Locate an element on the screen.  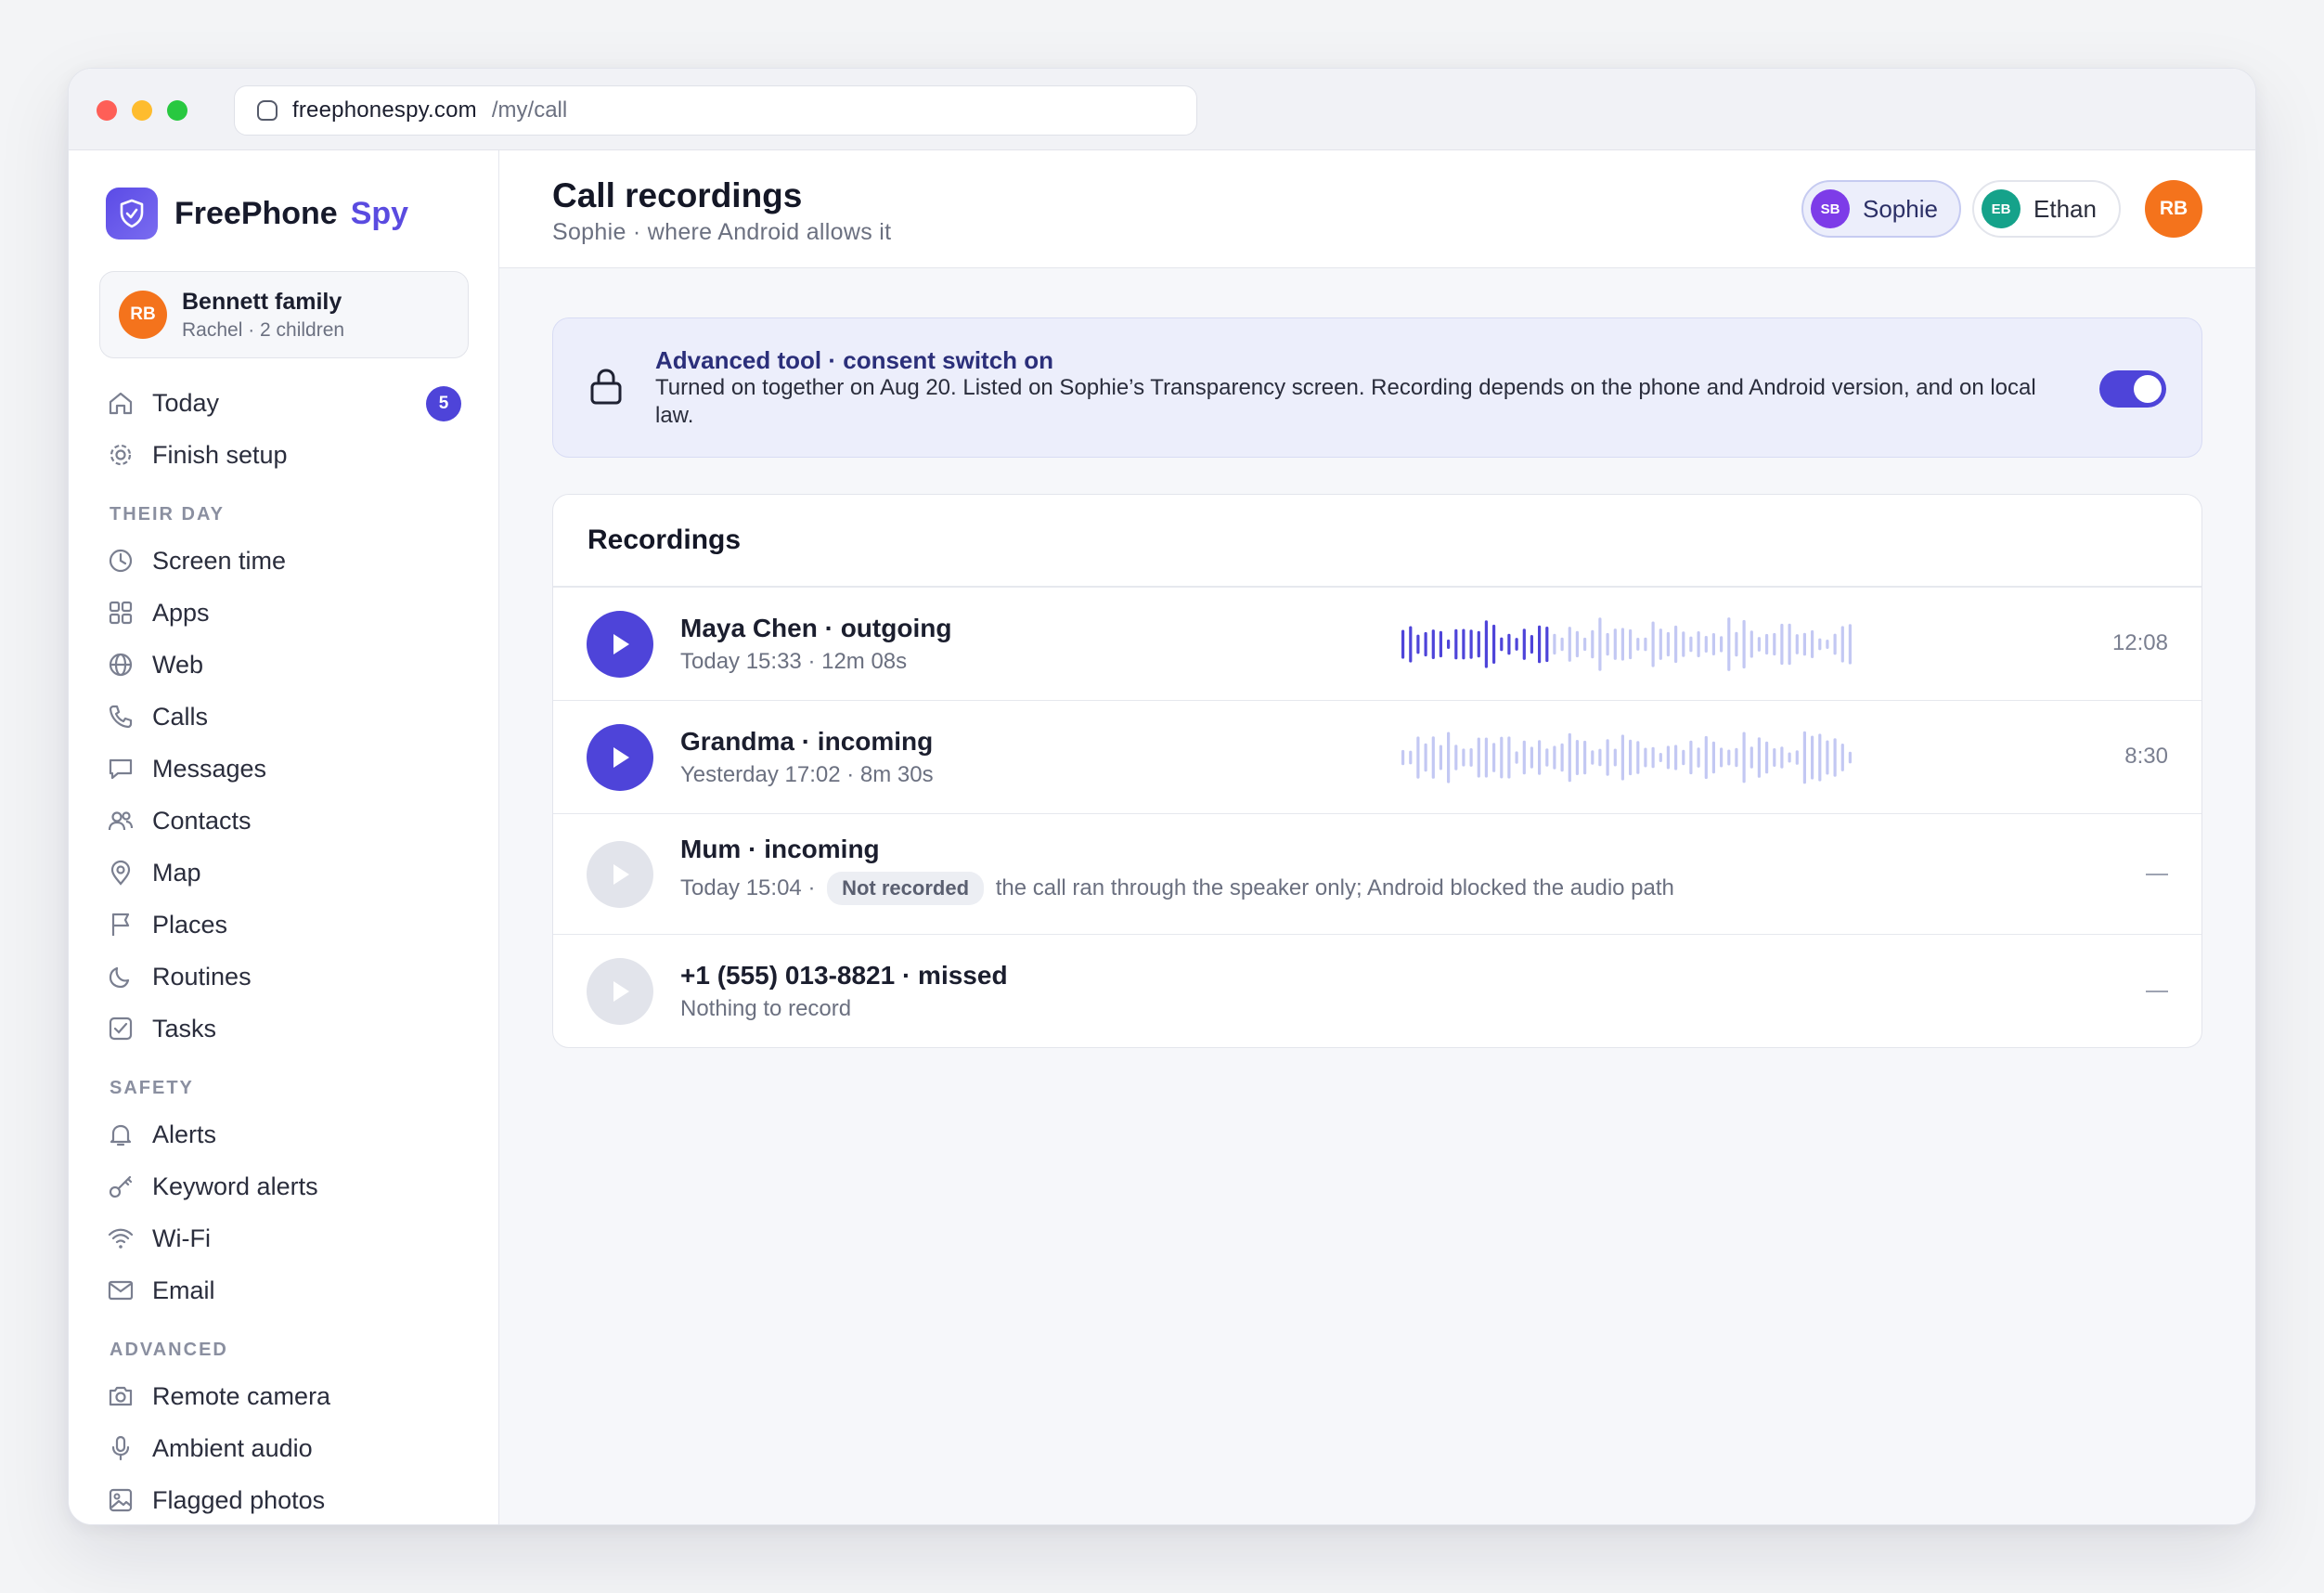
family-avatar: RB is located at coordinates (143, 315).